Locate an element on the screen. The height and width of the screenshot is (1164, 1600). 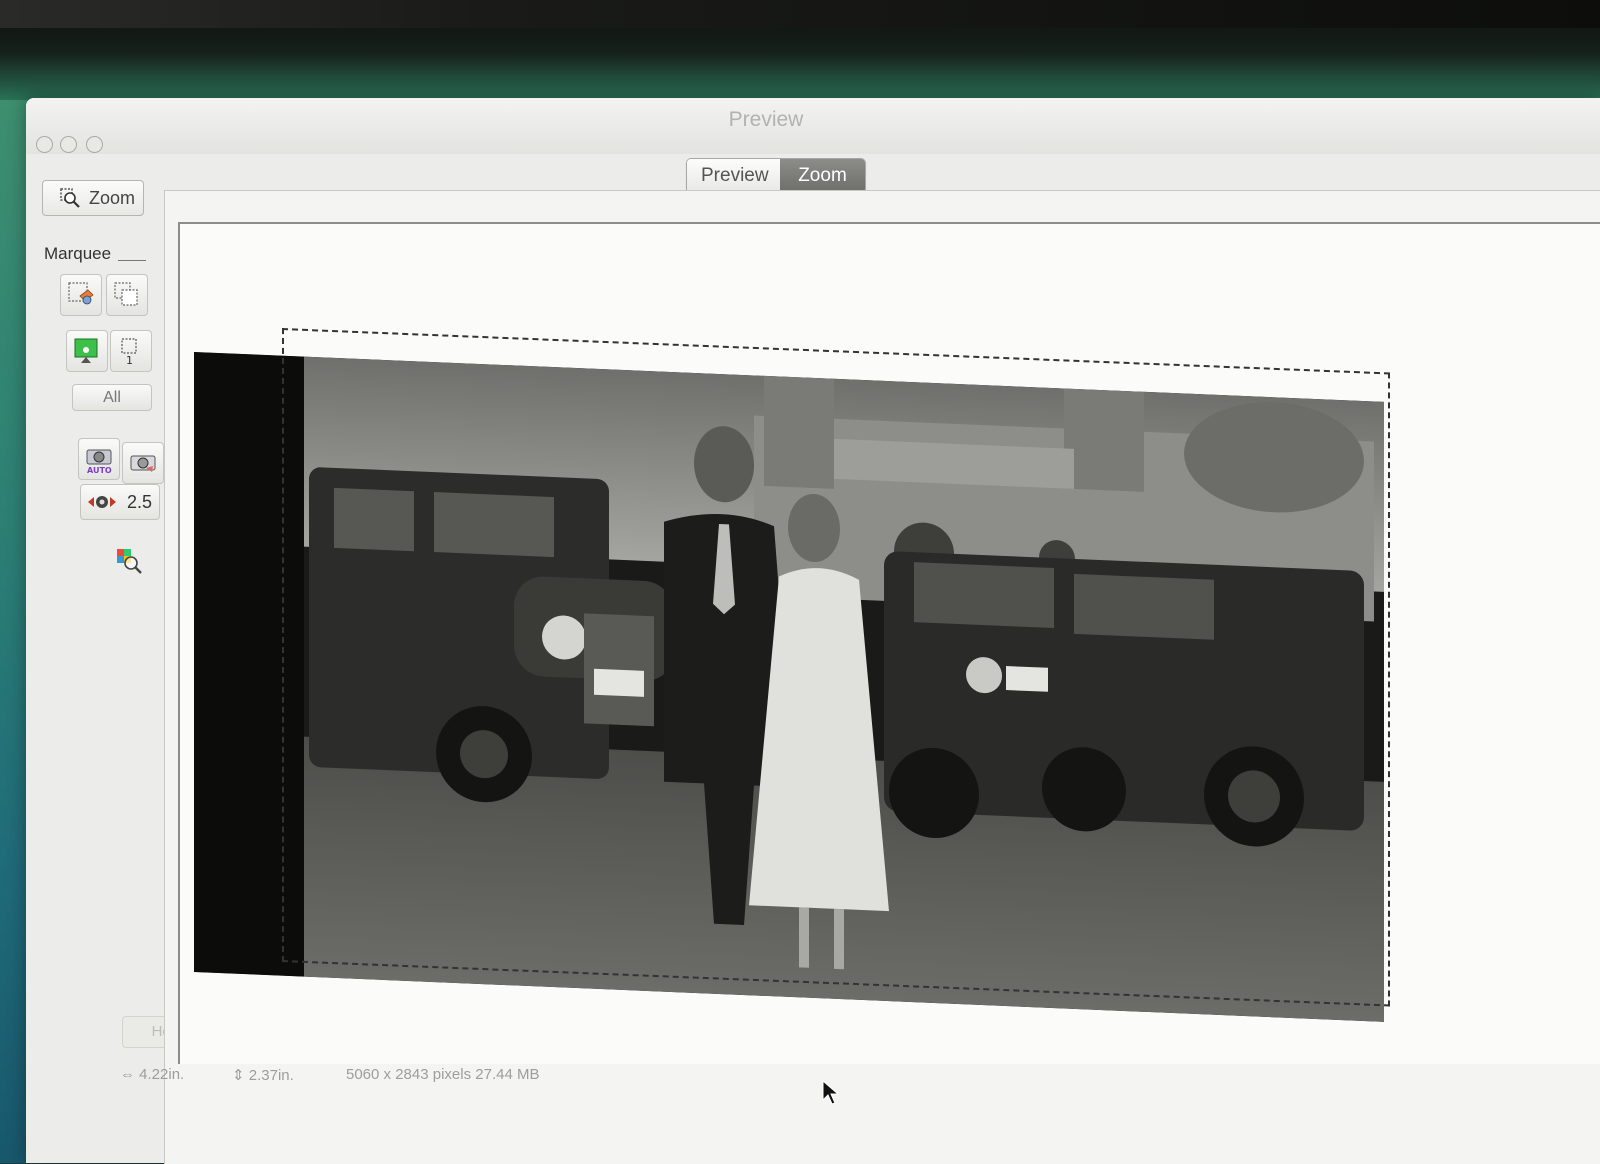
marquee-image-button is located at coordinates (87, 351).